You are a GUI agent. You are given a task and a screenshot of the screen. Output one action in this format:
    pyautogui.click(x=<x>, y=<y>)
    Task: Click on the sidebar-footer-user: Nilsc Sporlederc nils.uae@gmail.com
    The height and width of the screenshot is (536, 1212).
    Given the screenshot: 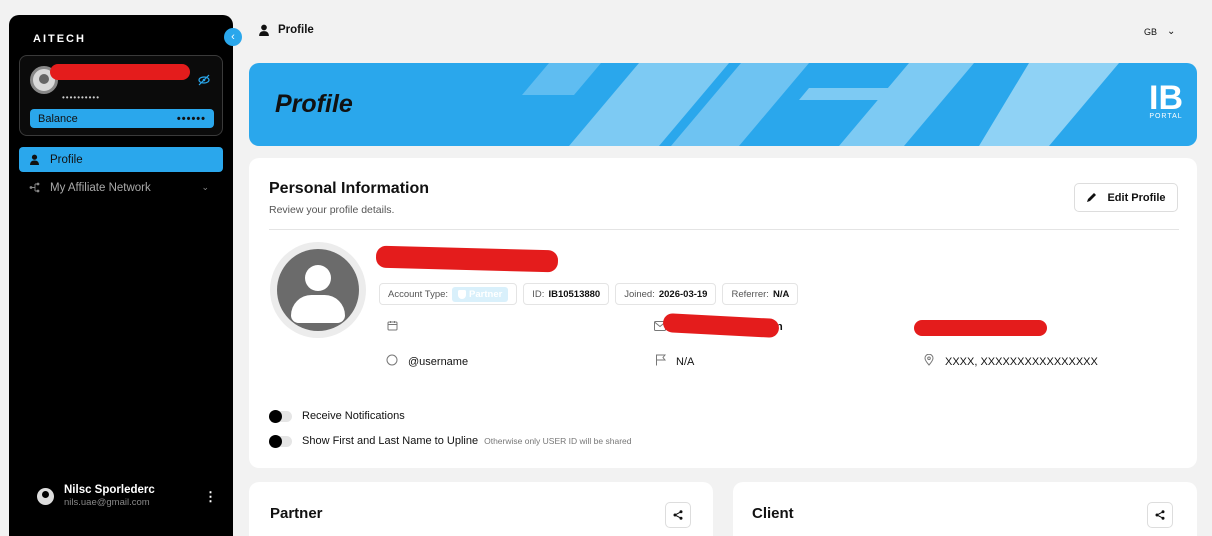 What is the action you would take?
    pyautogui.click(x=96, y=496)
    